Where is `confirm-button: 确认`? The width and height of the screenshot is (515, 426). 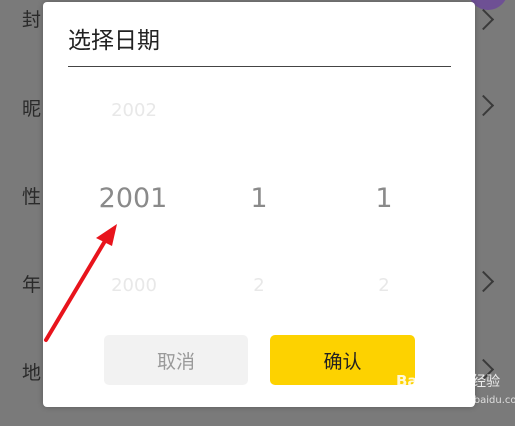
confirm-button: 确认 is located at coordinates (342, 360).